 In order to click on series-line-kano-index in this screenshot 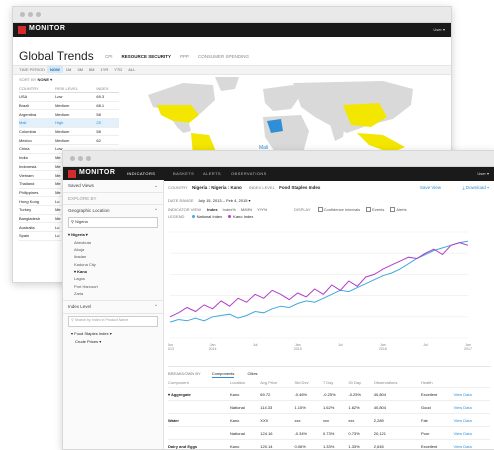, I will do `click(319, 280)`.